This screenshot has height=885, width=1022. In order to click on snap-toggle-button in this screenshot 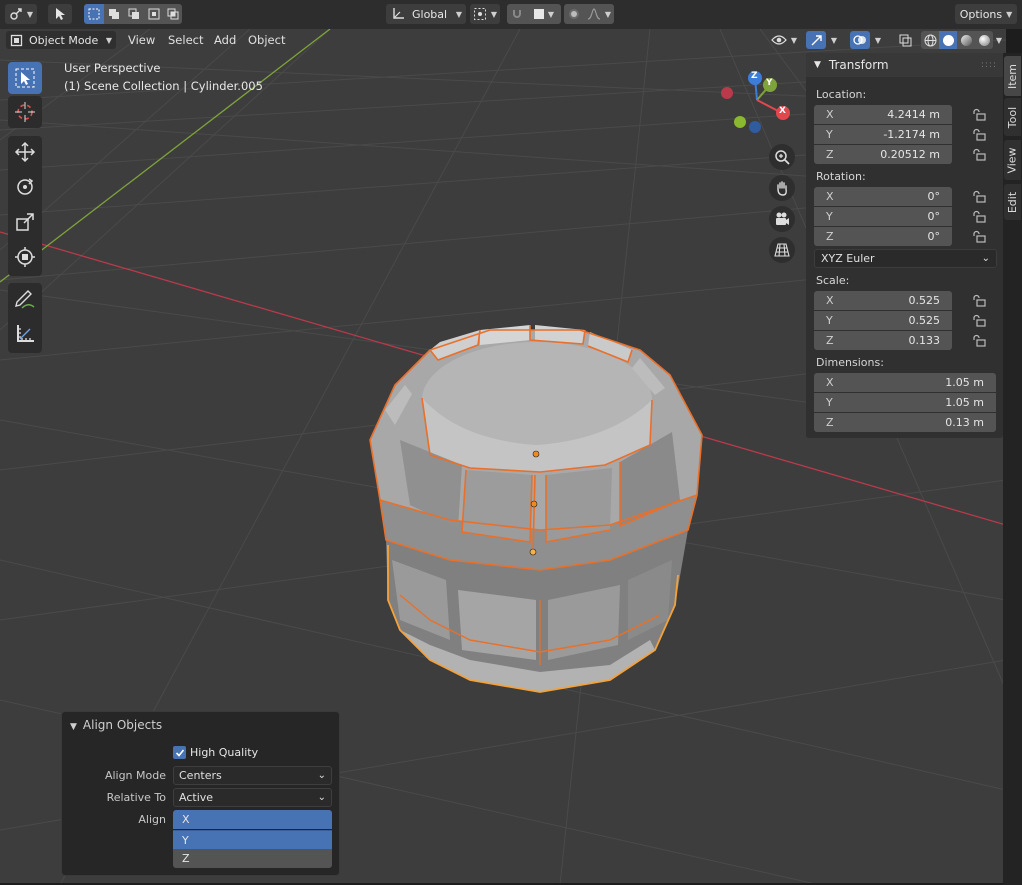, I will do `click(517, 14)`.